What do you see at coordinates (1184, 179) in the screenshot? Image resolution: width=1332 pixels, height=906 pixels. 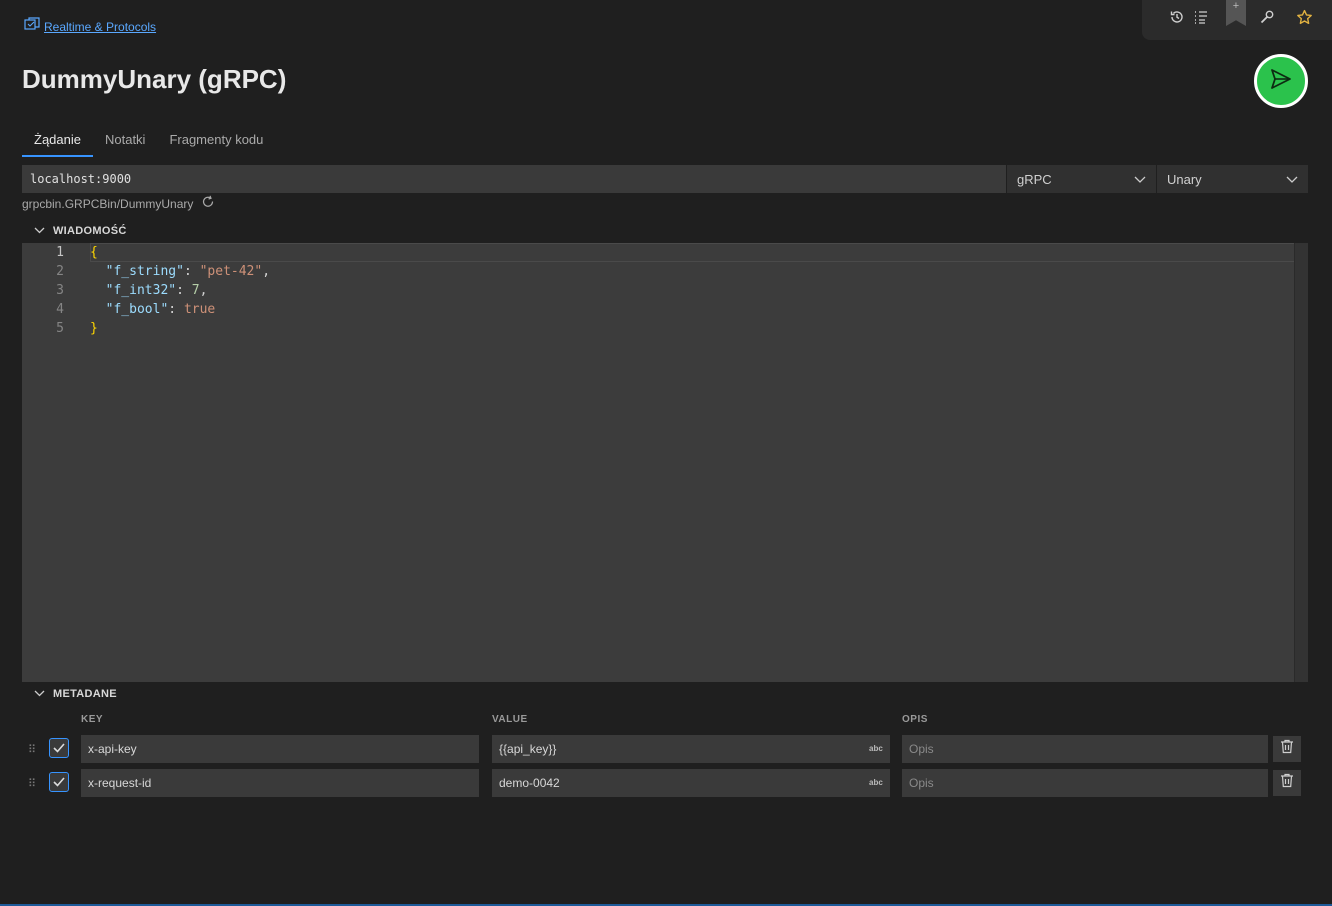 I see `call-type-select-value: Unary` at bounding box center [1184, 179].